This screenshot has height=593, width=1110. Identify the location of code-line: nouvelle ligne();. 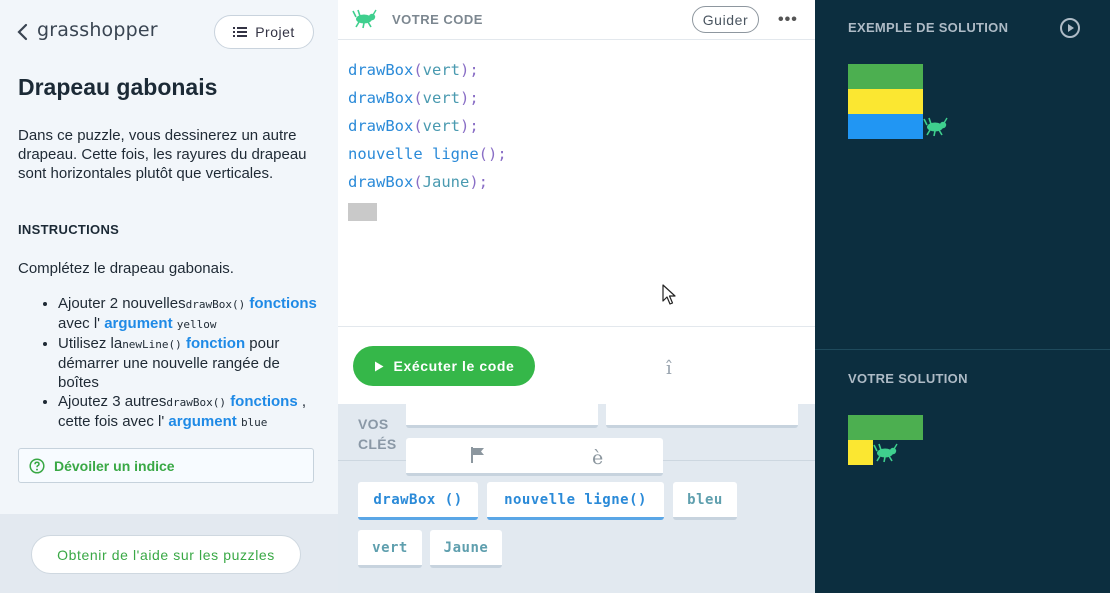
(427, 154).